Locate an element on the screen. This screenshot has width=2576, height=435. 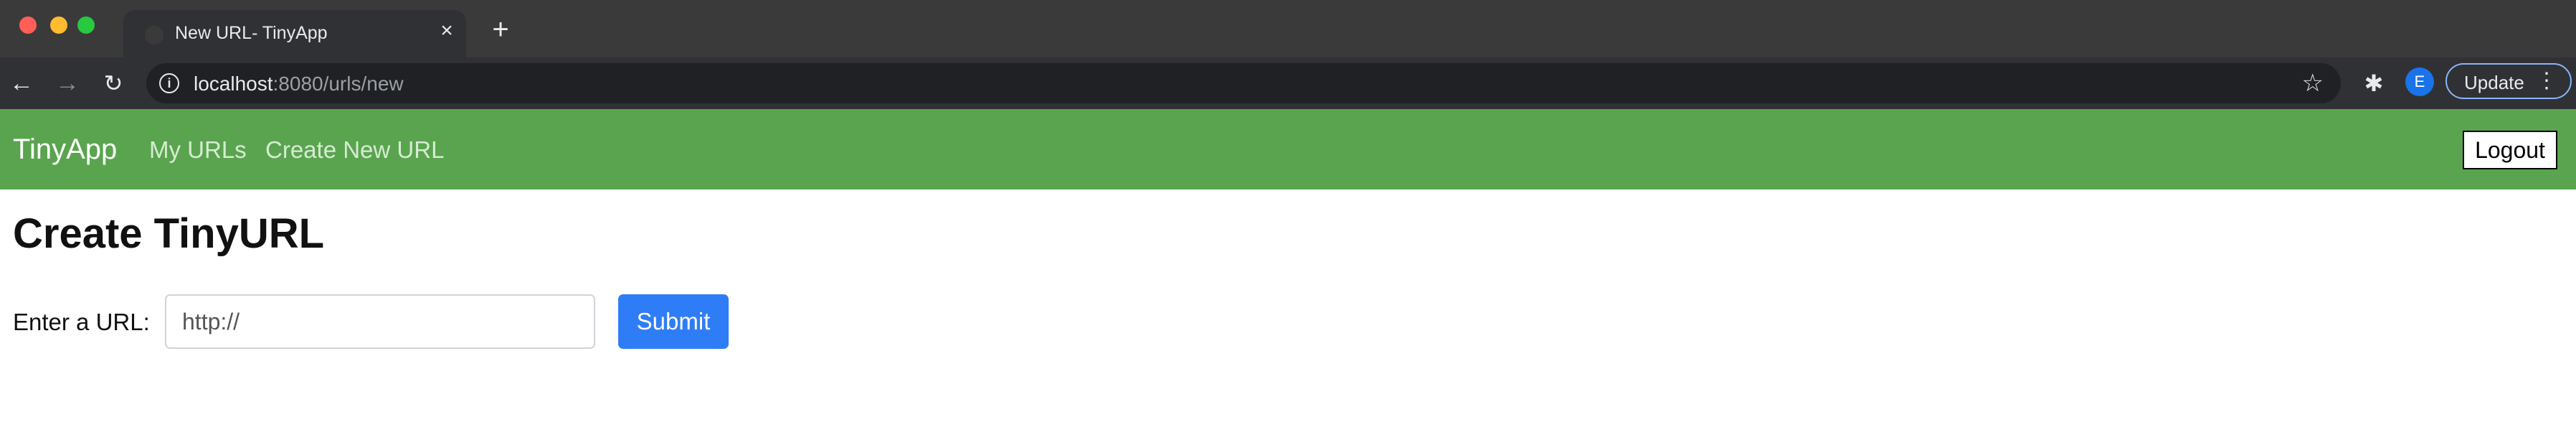
tab-favicon-icon is located at coordinates (154, 35).